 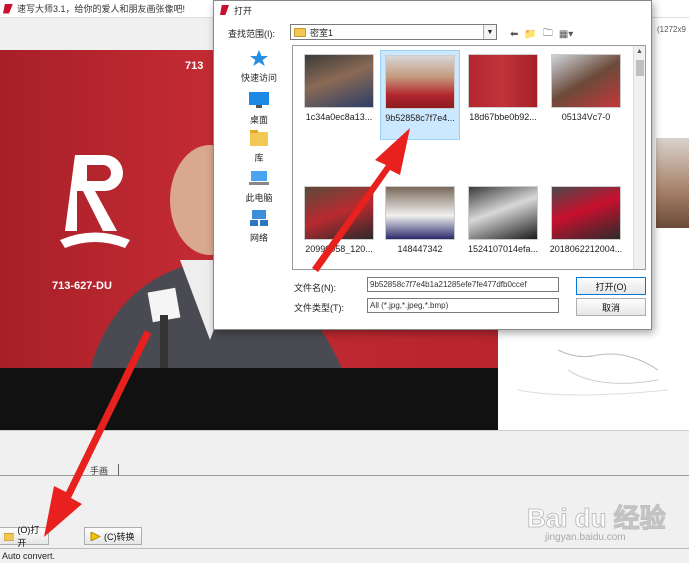 I want to click on library-icon, so click(x=259, y=138).